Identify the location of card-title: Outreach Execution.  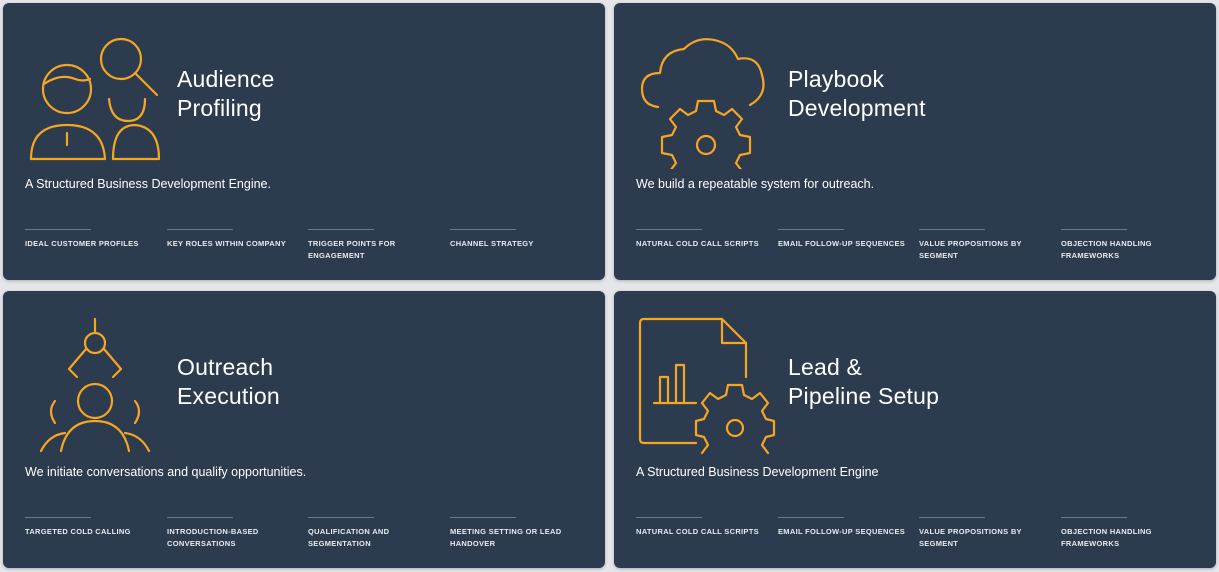
(228, 381).